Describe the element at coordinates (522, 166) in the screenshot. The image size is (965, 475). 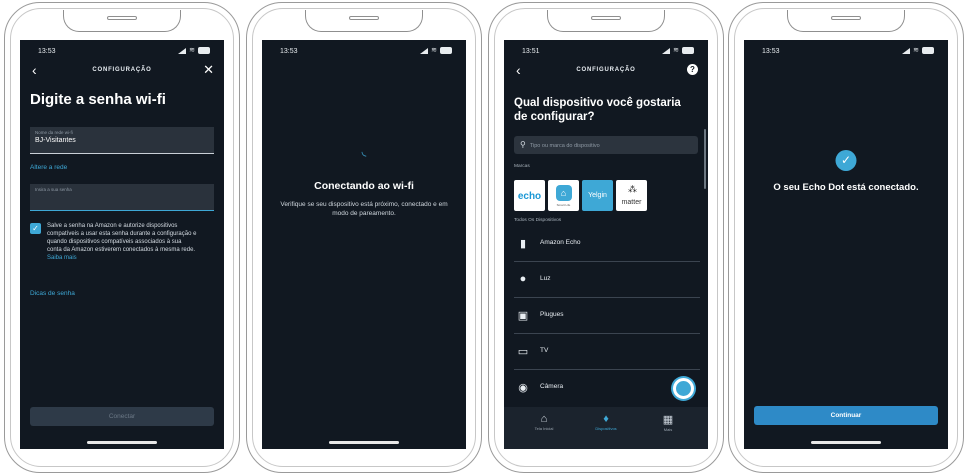
I see `brands-section-label: Marcas` at that location.